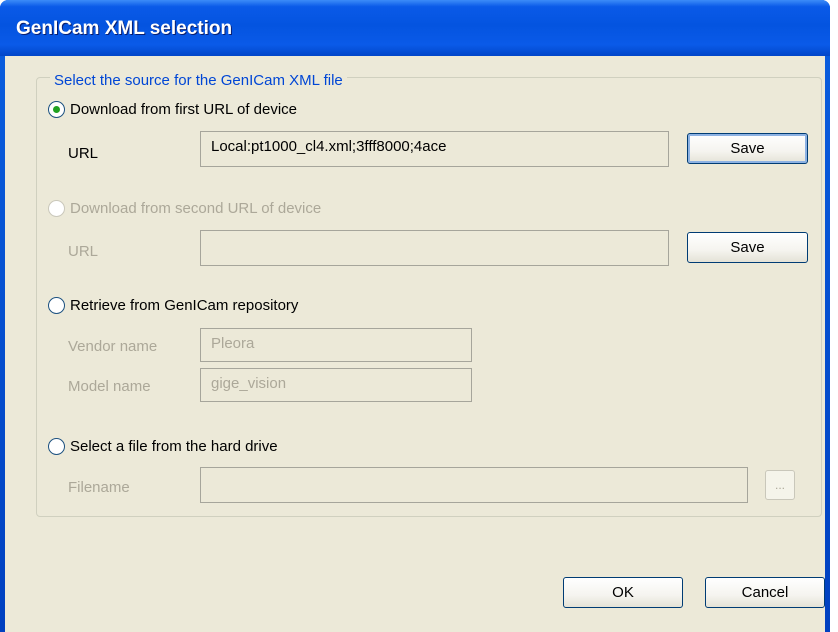 Image resolution: width=838 pixels, height=632 pixels. I want to click on ok-button: OK, so click(623, 592).